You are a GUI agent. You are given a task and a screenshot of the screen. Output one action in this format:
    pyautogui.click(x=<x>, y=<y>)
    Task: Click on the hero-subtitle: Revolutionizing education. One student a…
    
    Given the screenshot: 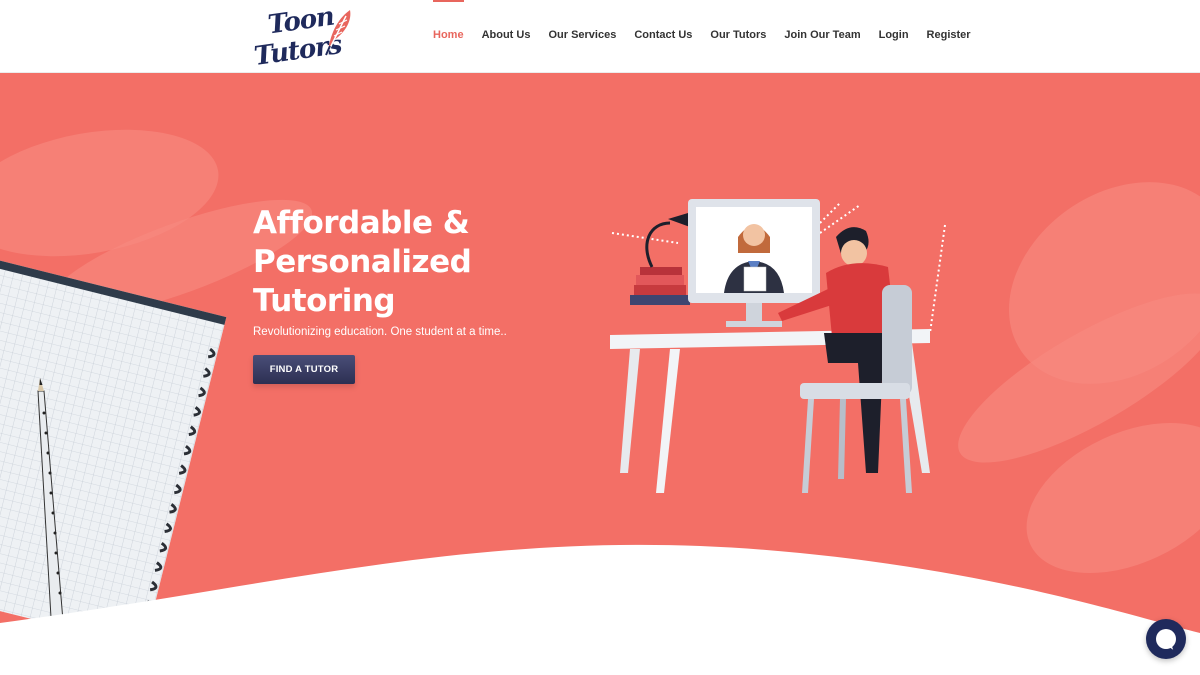 What is the action you would take?
    pyautogui.click(x=380, y=332)
    